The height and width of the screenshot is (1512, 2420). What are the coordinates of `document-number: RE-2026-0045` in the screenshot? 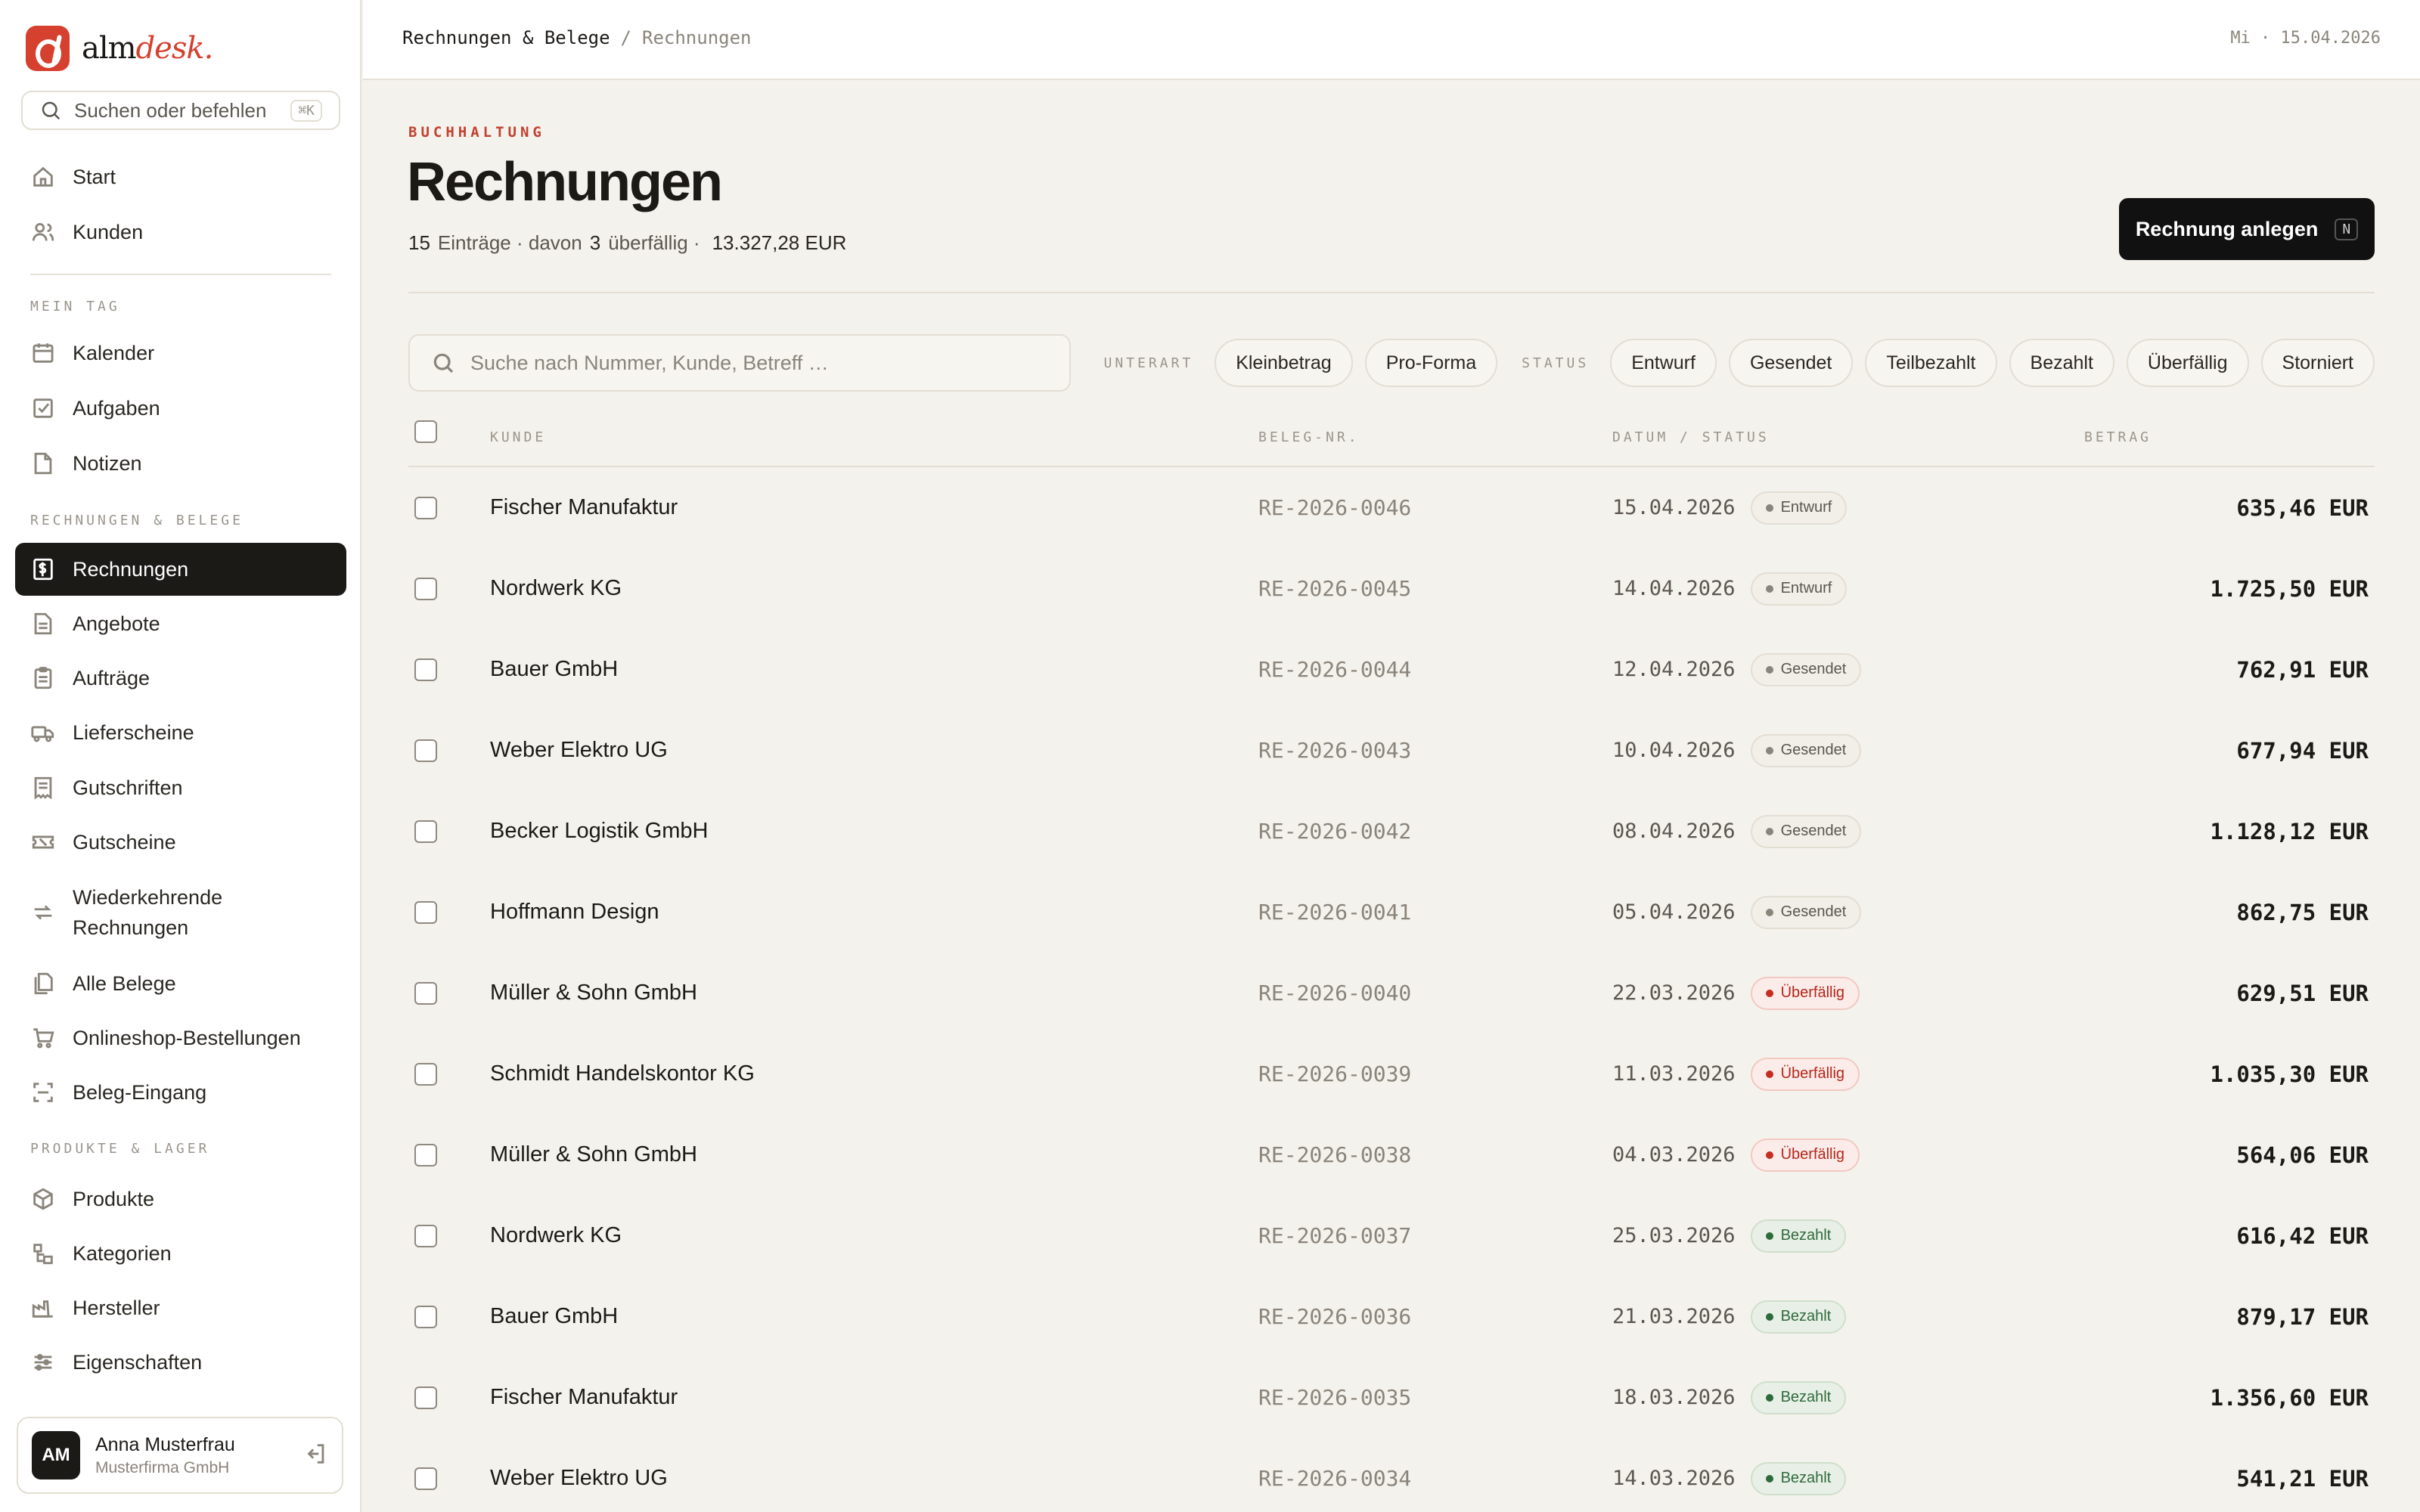 It's located at (1334, 588).